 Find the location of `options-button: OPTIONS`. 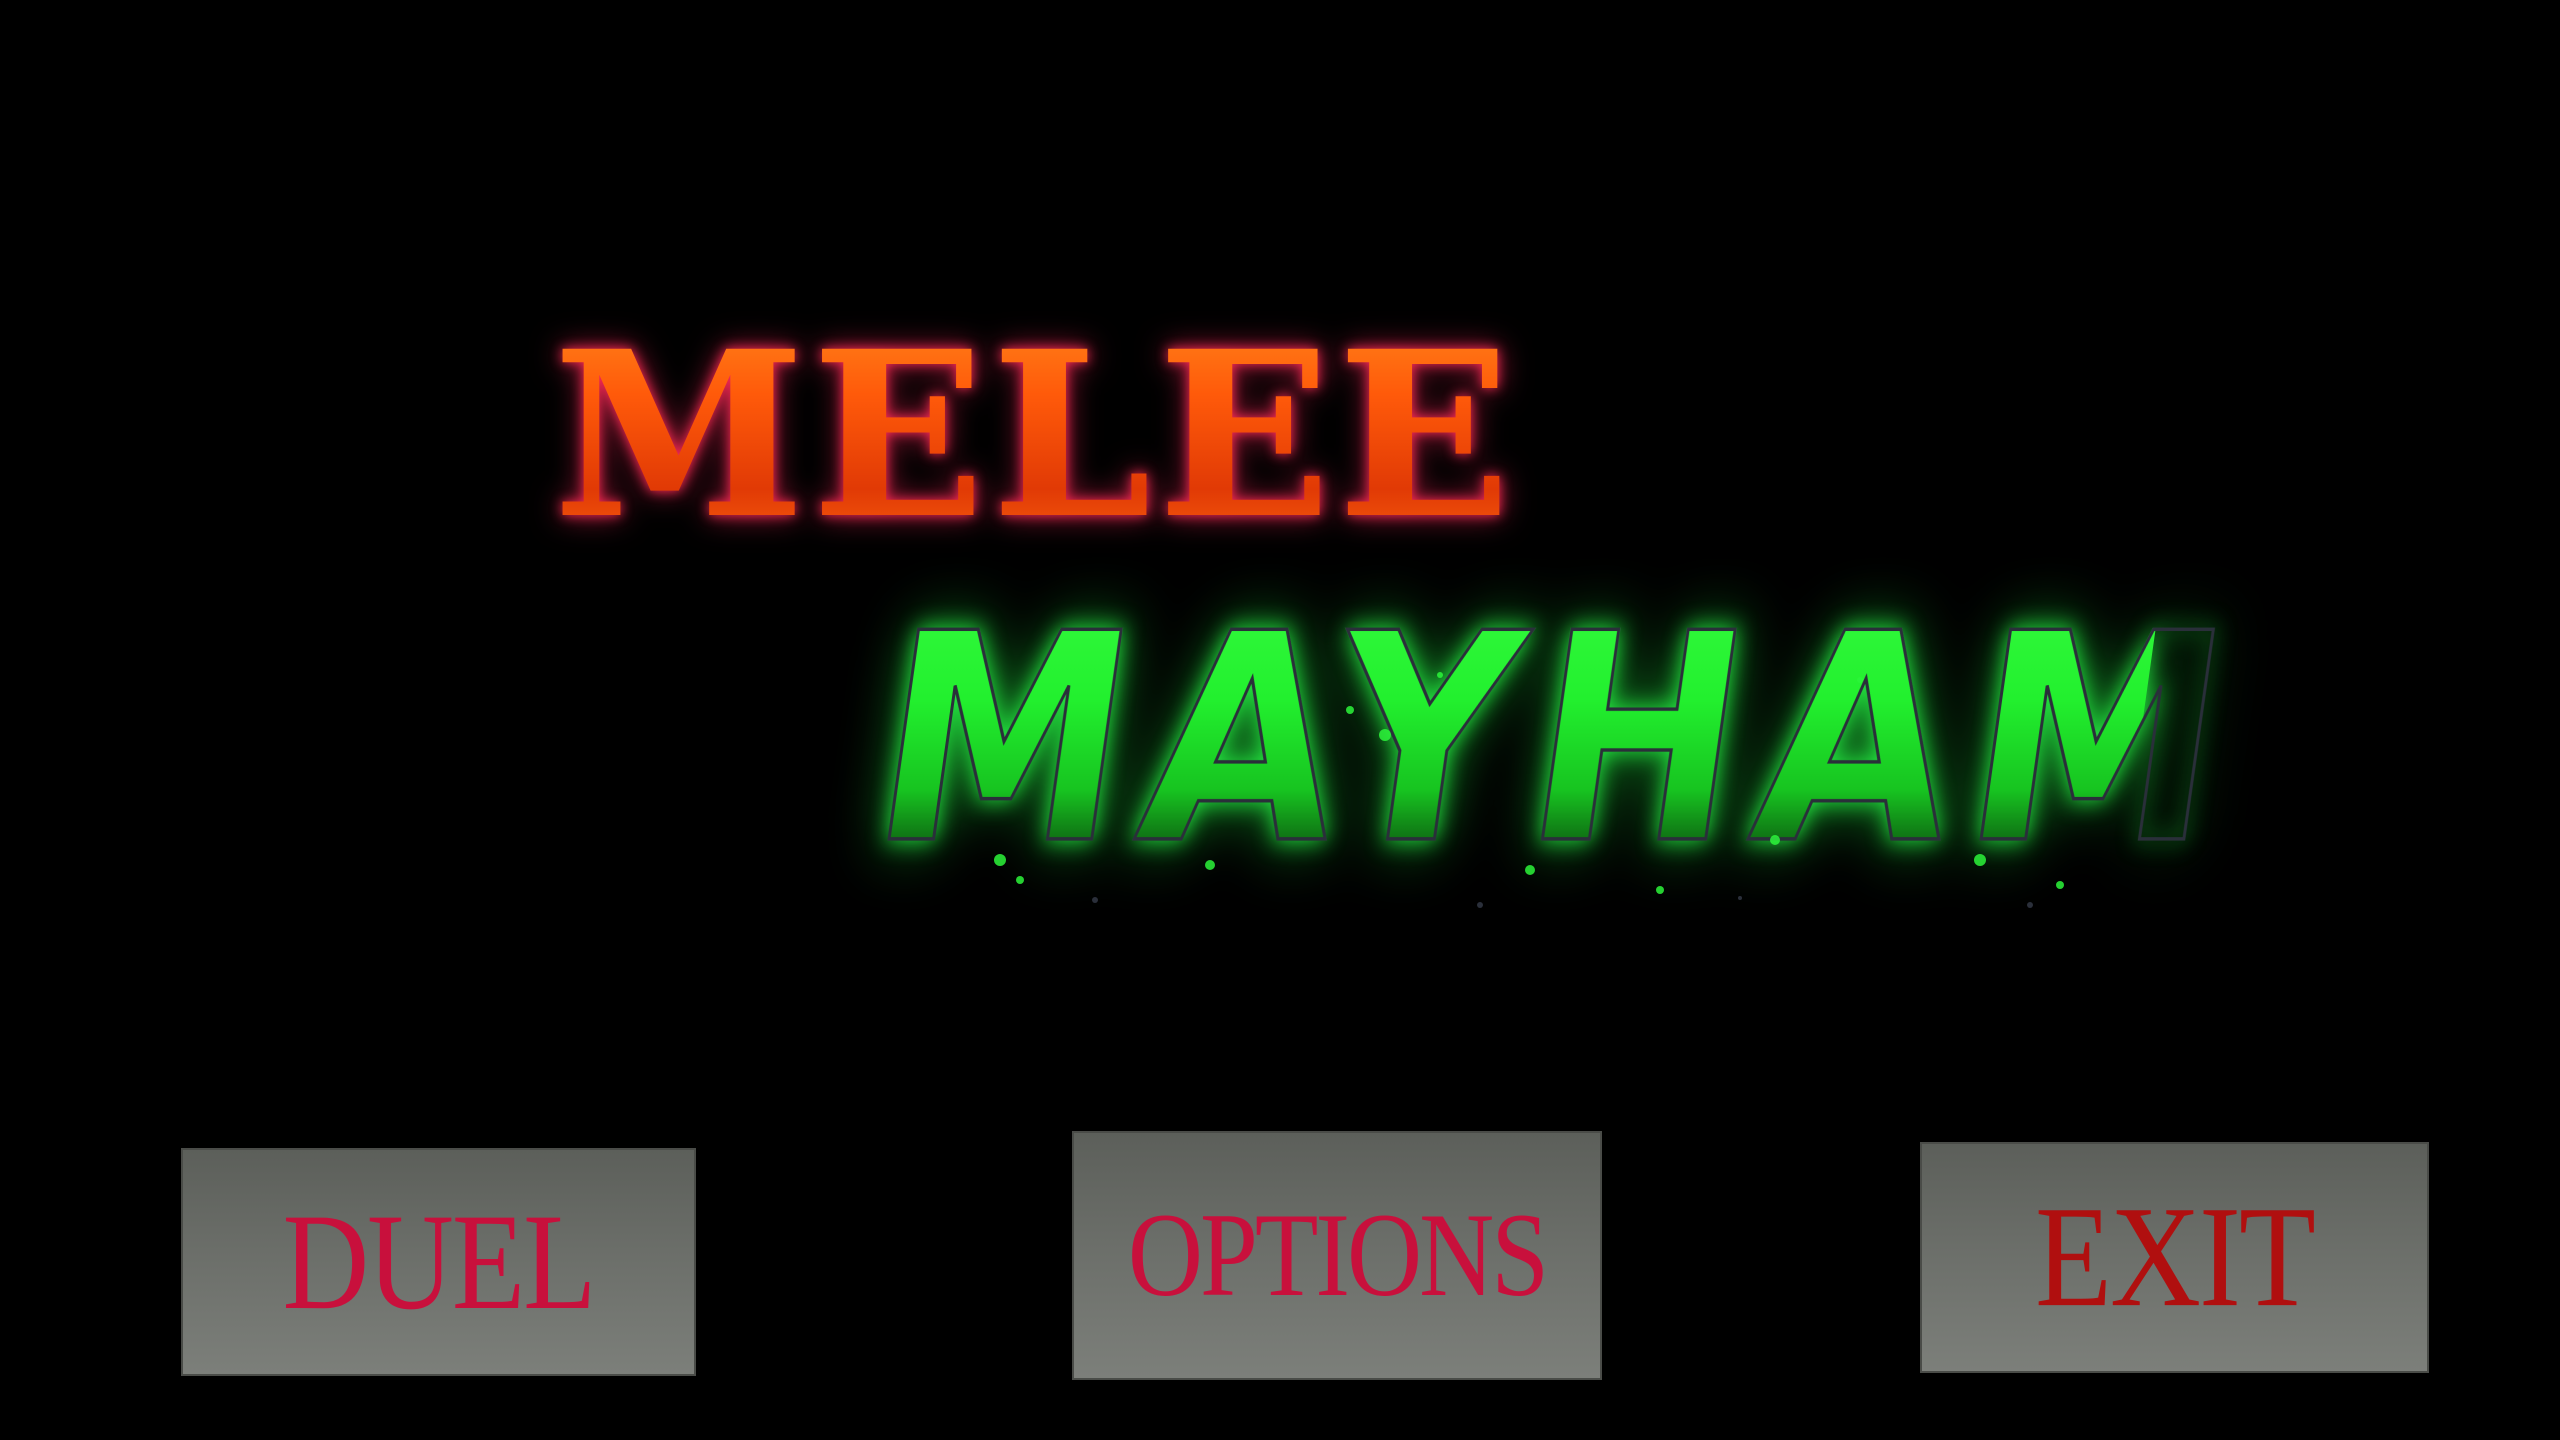

options-button: OPTIONS is located at coordinates (1337, 1255).